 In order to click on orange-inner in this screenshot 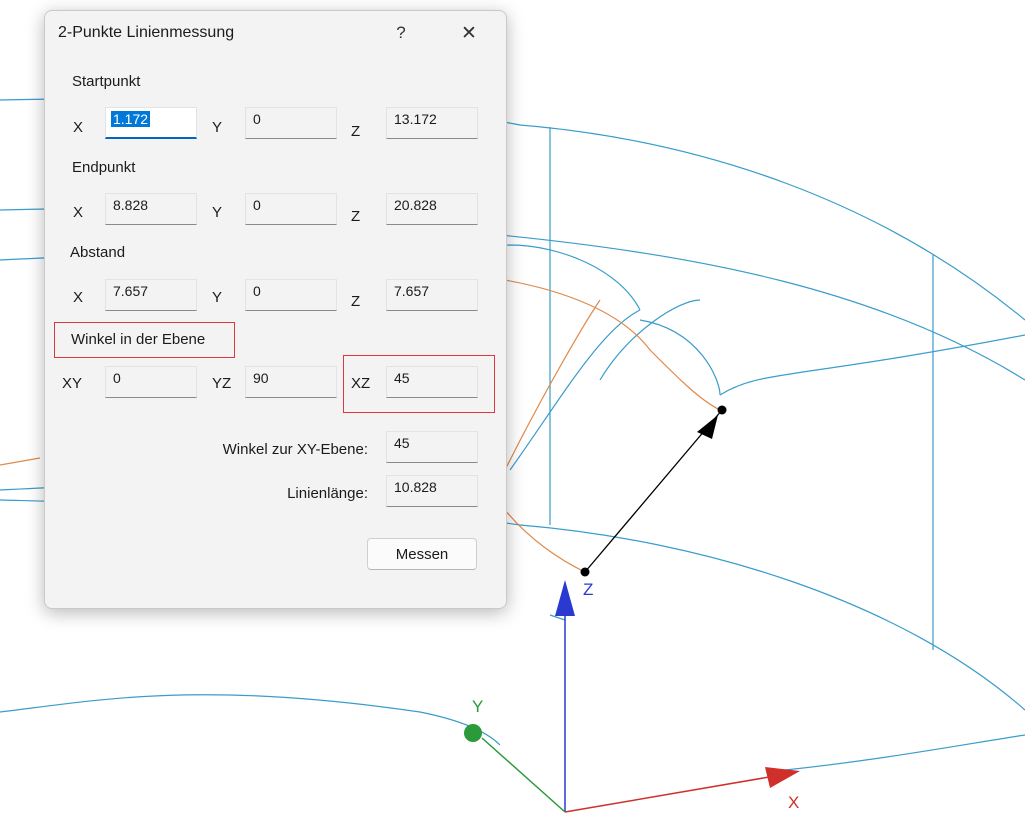, I will do `click(552, 385)`.